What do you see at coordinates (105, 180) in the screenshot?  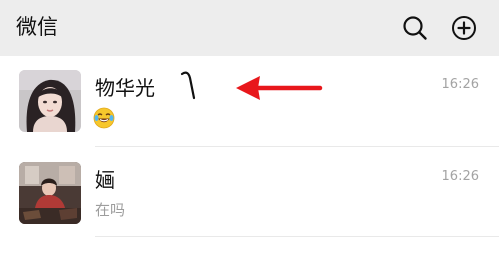 I see `contact-name: 婳` at bounding box center [105, 180].